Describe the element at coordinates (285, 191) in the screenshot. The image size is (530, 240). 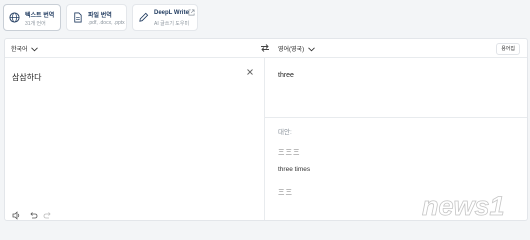
I see `alternative-item: 三三` at that location.